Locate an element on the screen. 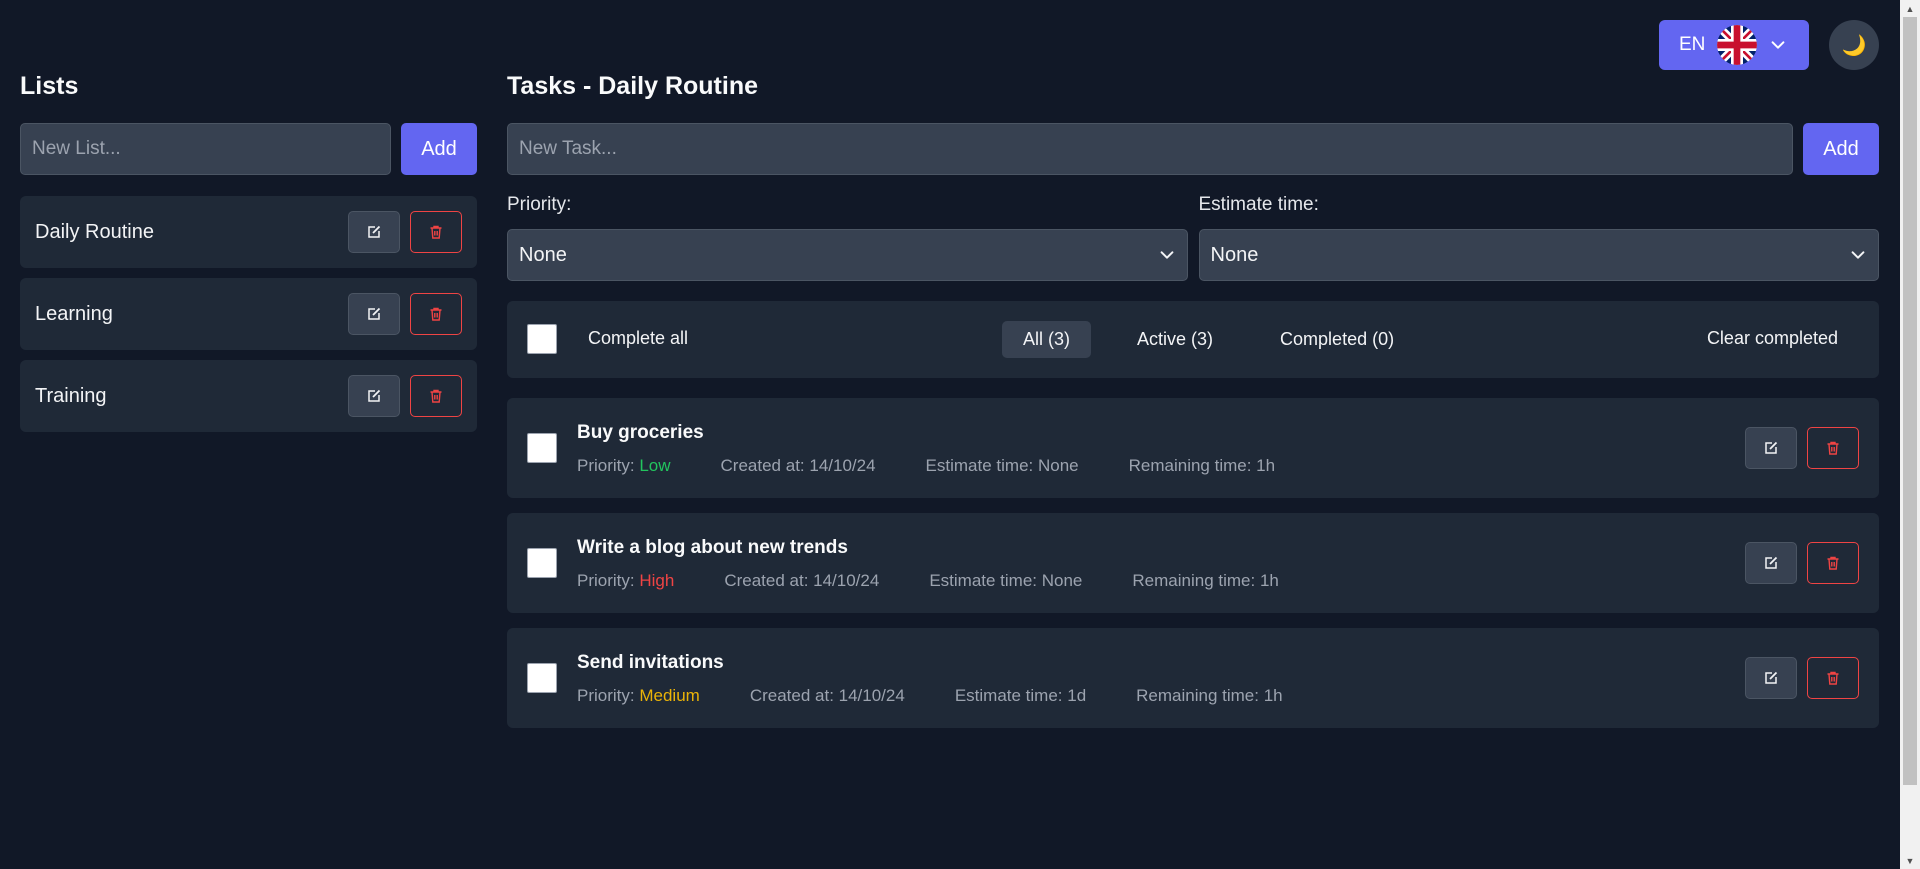 Image resolution: width=1920 pixels, height=869 pixels. page-scrollbar: ▲ ▼ is located at coordinates (1910, 434).